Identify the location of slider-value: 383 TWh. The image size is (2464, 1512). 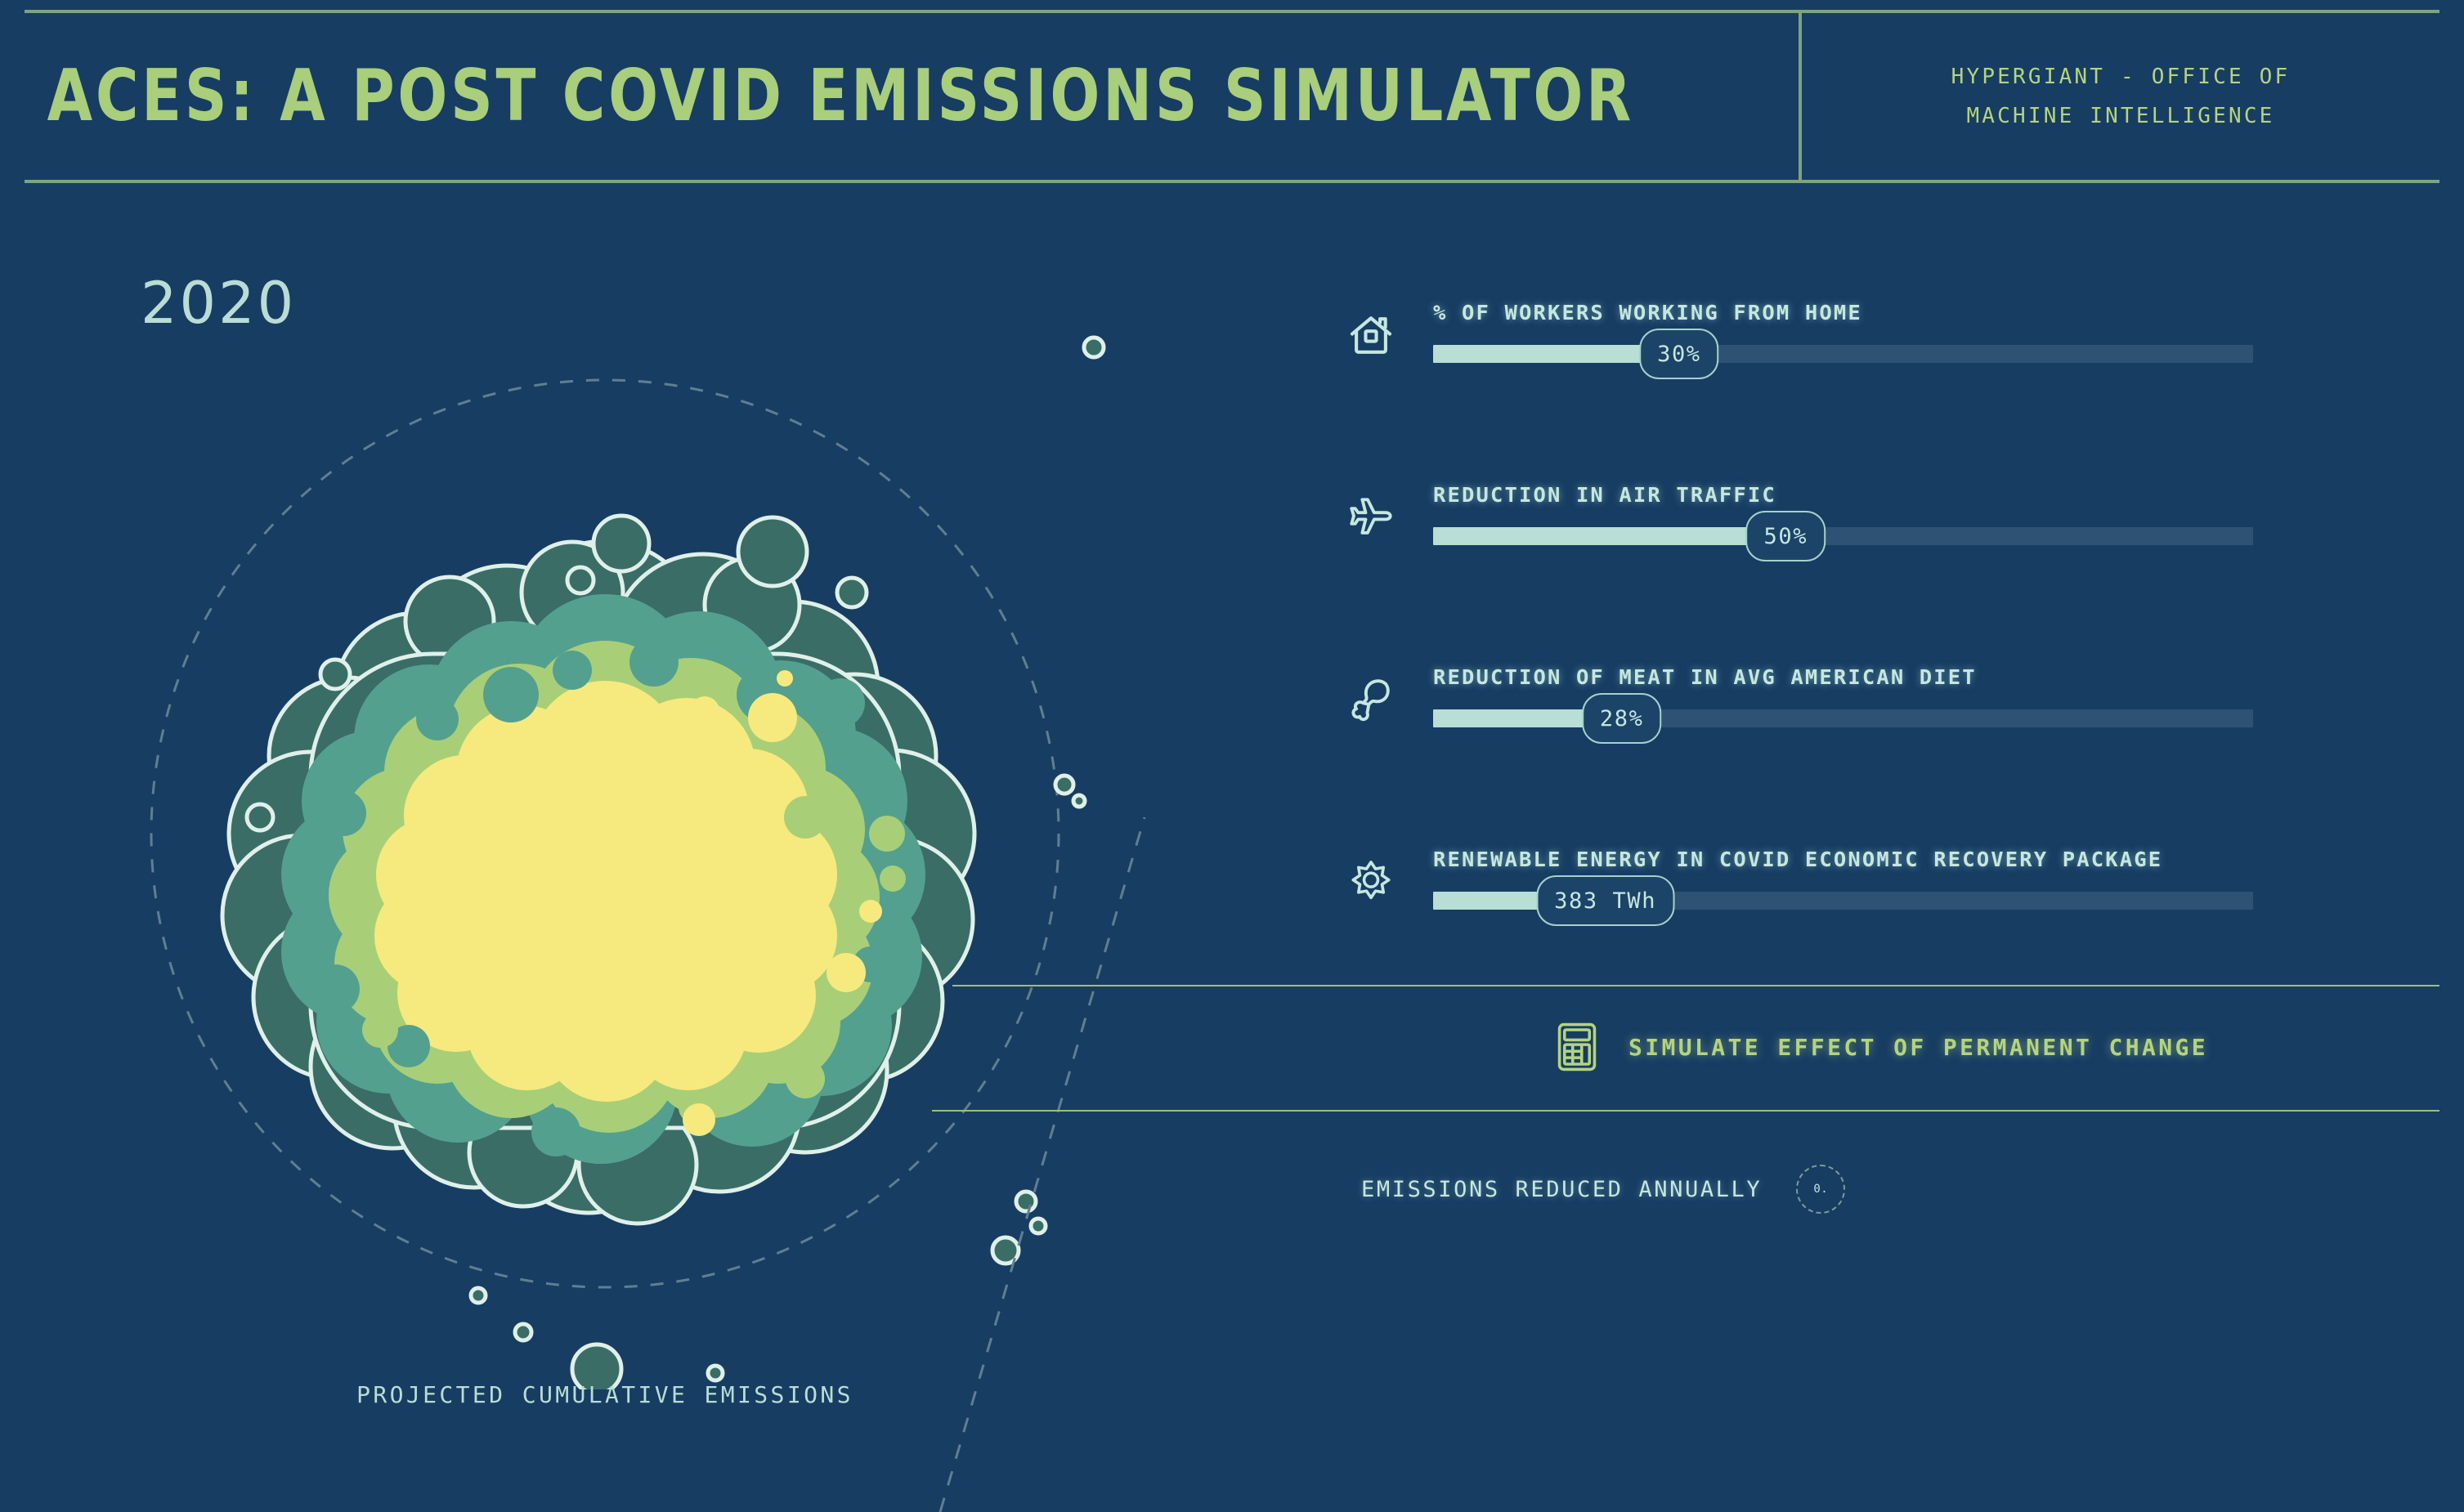
(1605, 901).